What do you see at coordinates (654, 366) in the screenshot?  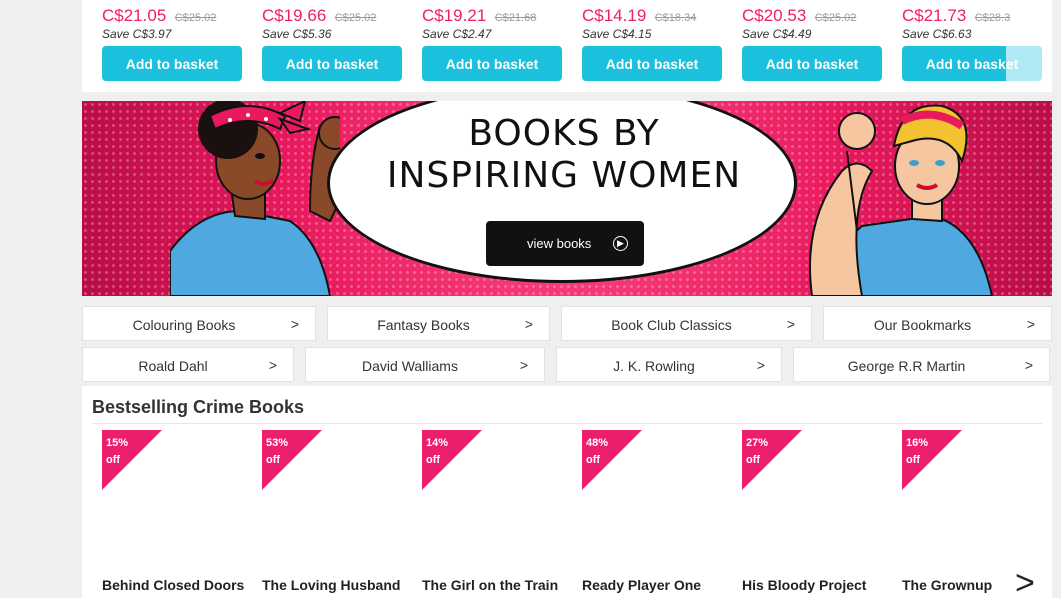 I see `category-label: J. K. Rowling` at bounding box center [654, 366].